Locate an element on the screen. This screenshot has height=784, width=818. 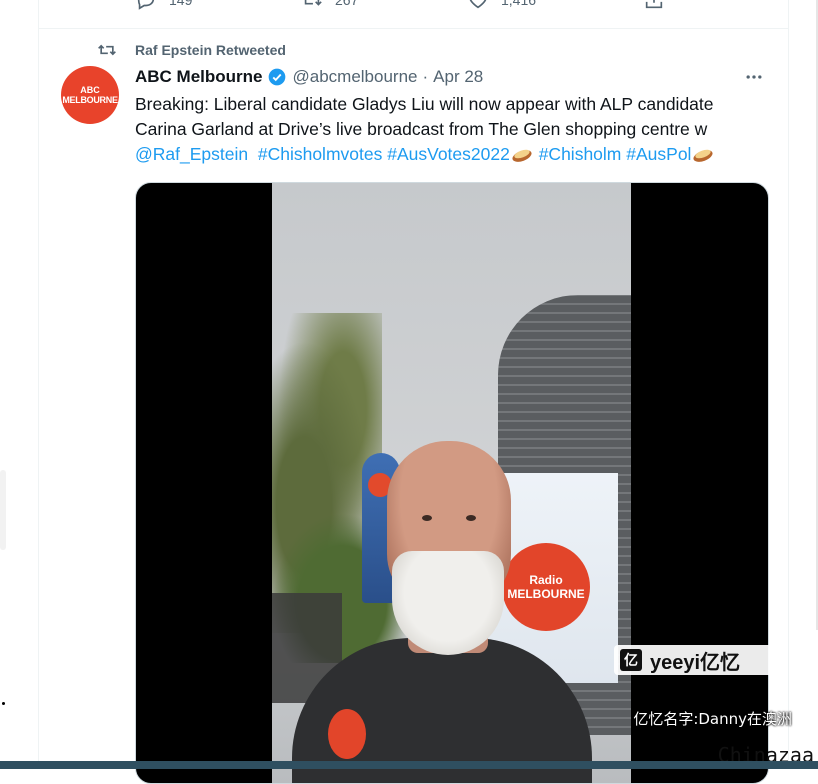
tweet-header: ABC Melbourne @abcmelbourne · Apr 28 is located at coordinates (451, 77).